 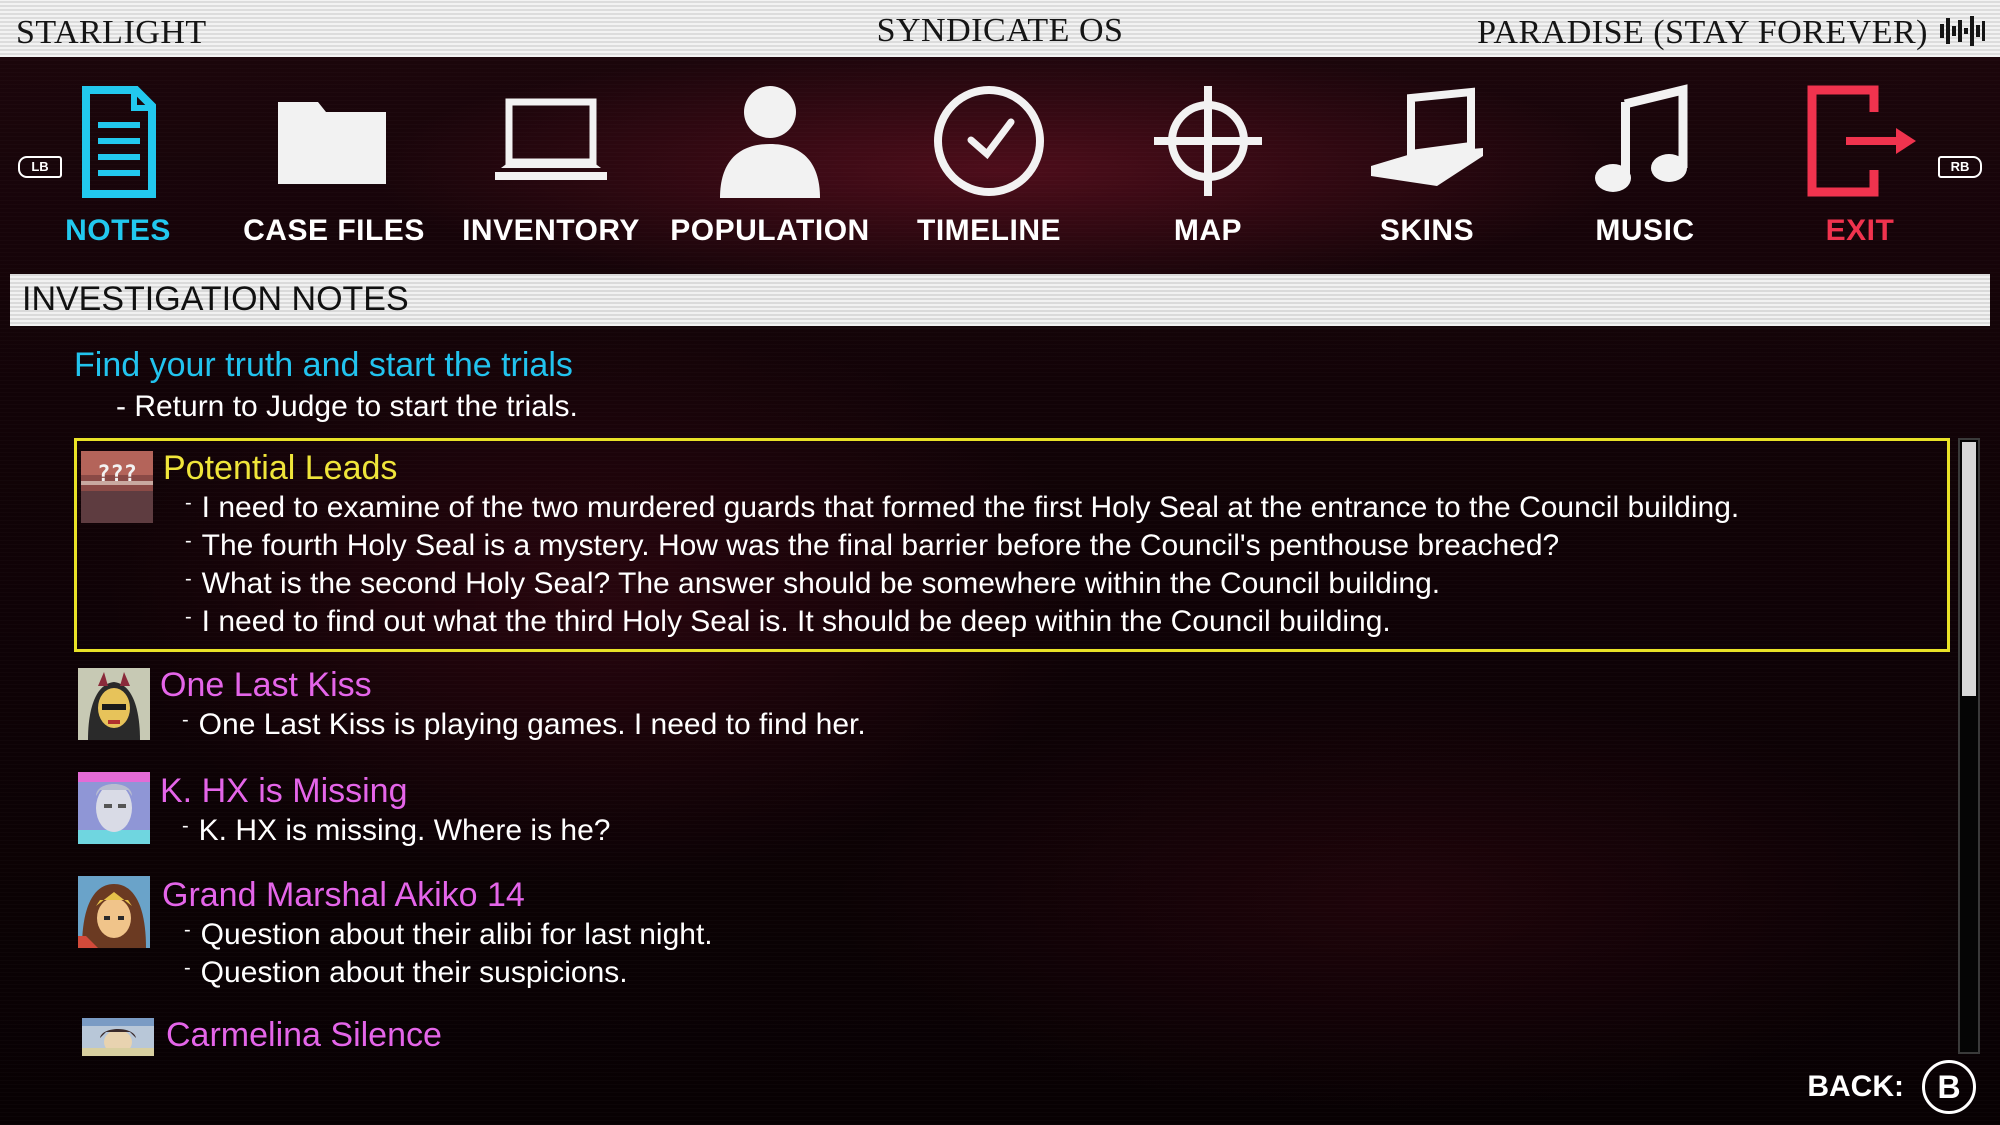 I want to click on folder-icon, so click(x=332, y=143).